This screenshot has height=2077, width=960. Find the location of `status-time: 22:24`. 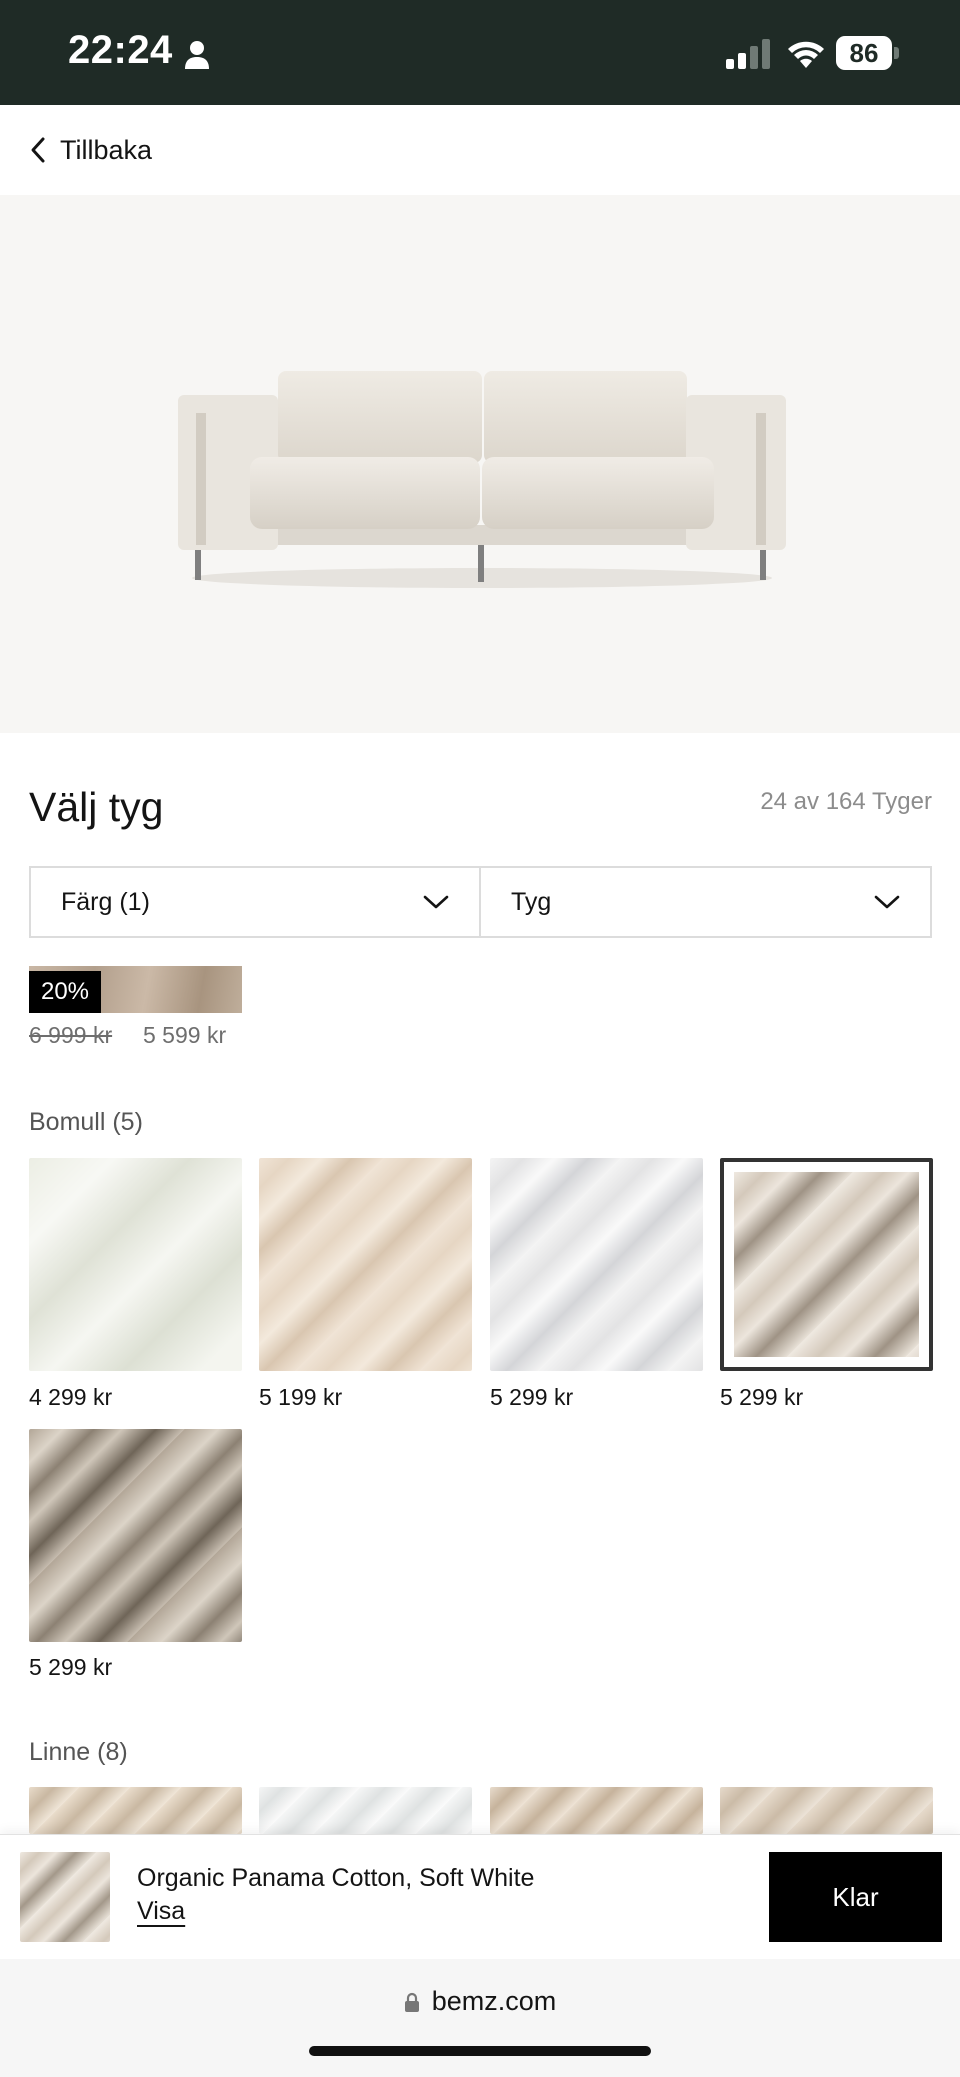

status-time: 22:24 is located at coordinates (120, 50).